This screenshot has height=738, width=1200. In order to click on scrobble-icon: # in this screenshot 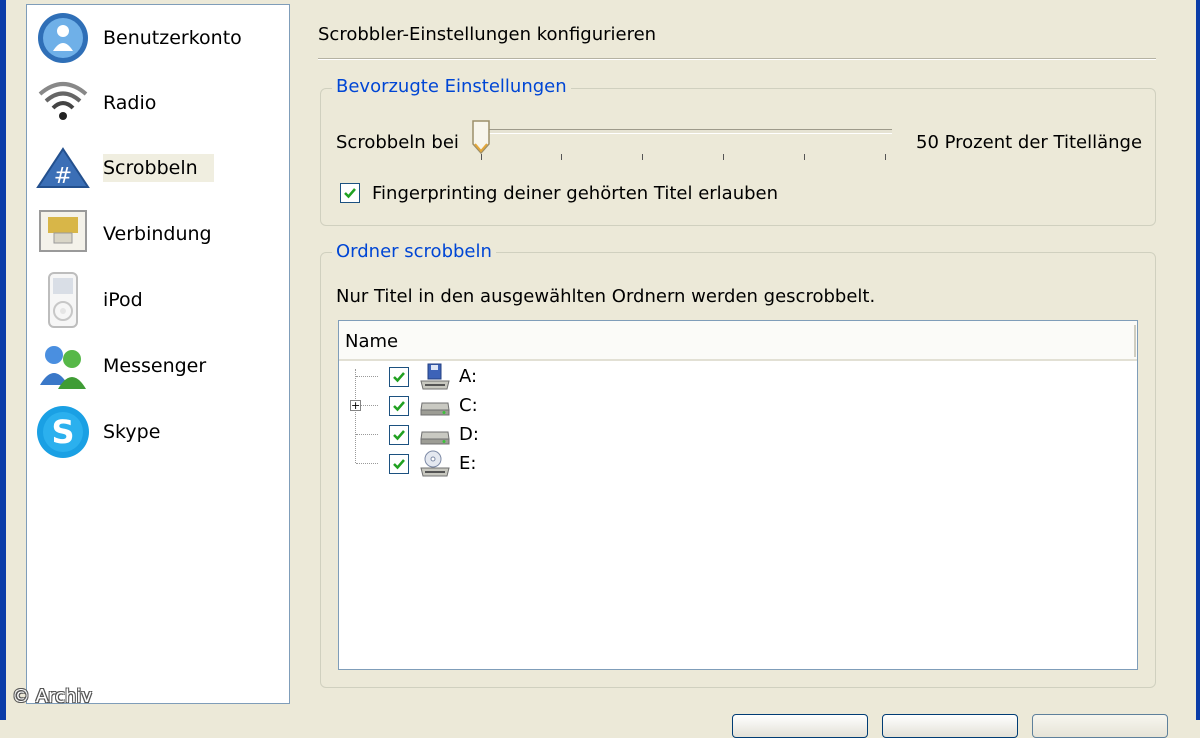, I will do `click(63, 168)`.